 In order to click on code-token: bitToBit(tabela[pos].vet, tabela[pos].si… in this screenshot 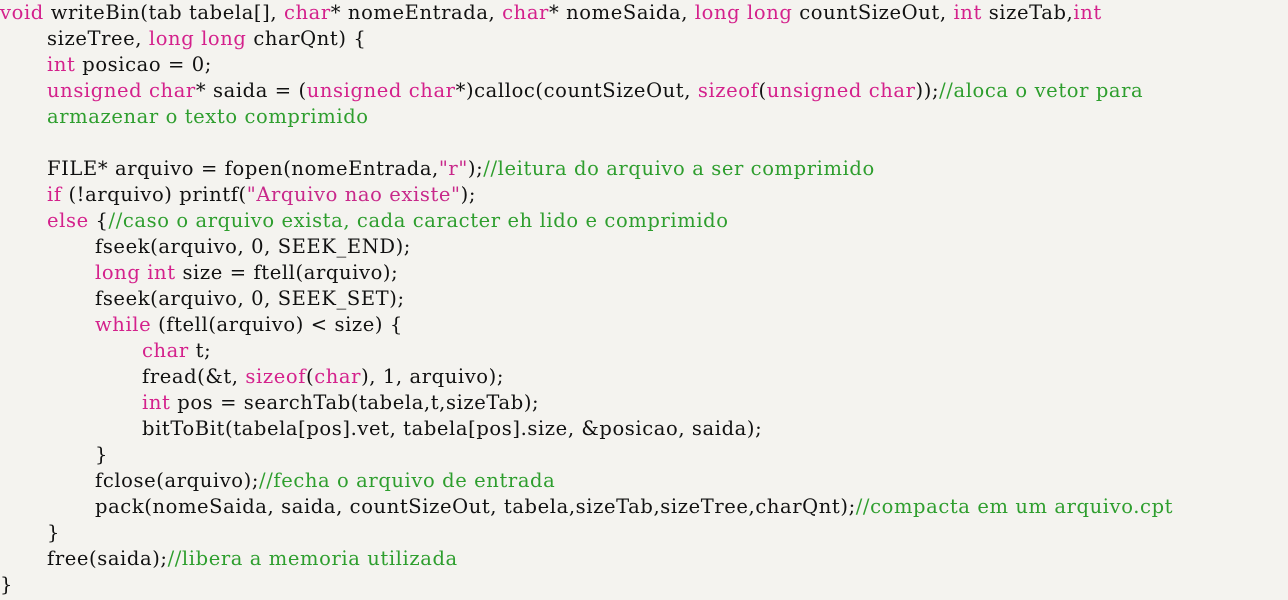, I will do `click(452, 428)`.